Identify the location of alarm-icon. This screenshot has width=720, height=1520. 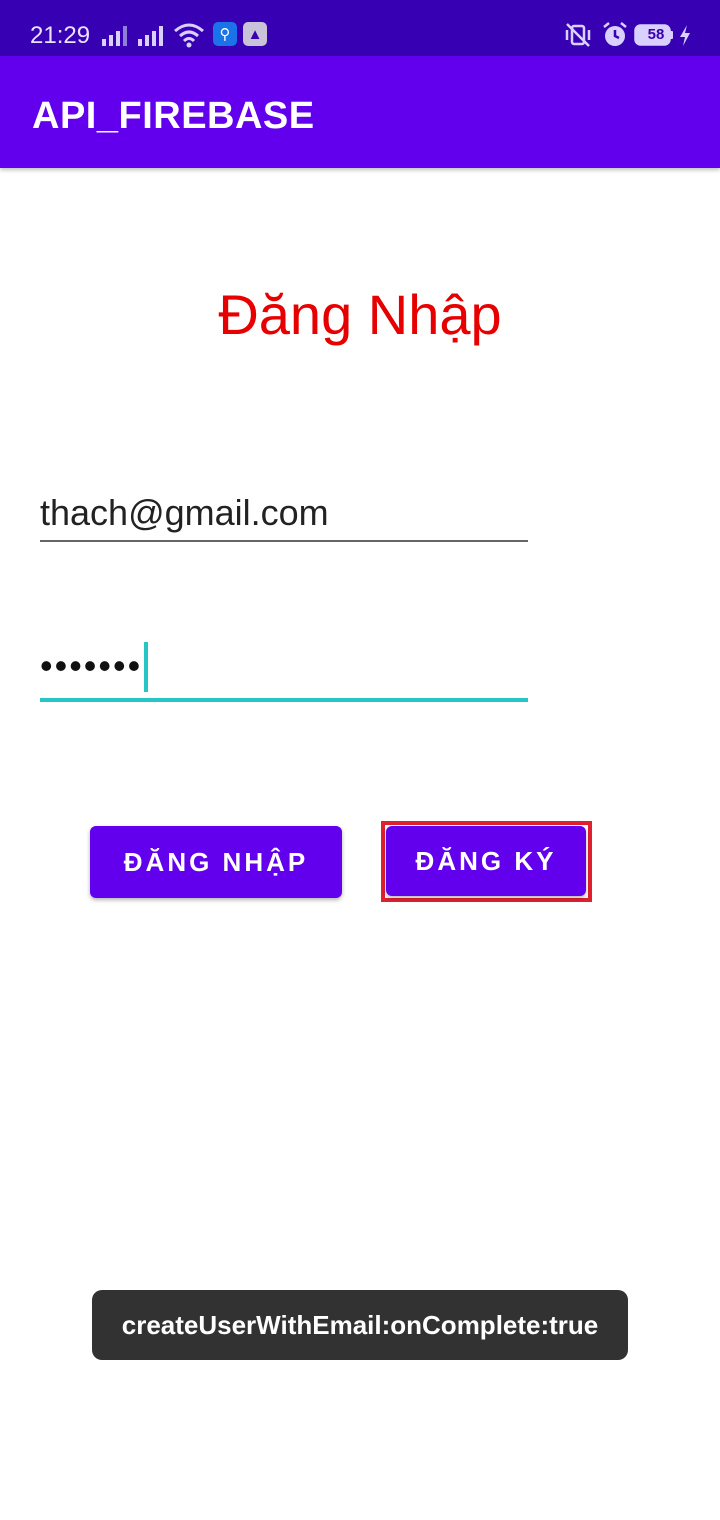
(615, 34).